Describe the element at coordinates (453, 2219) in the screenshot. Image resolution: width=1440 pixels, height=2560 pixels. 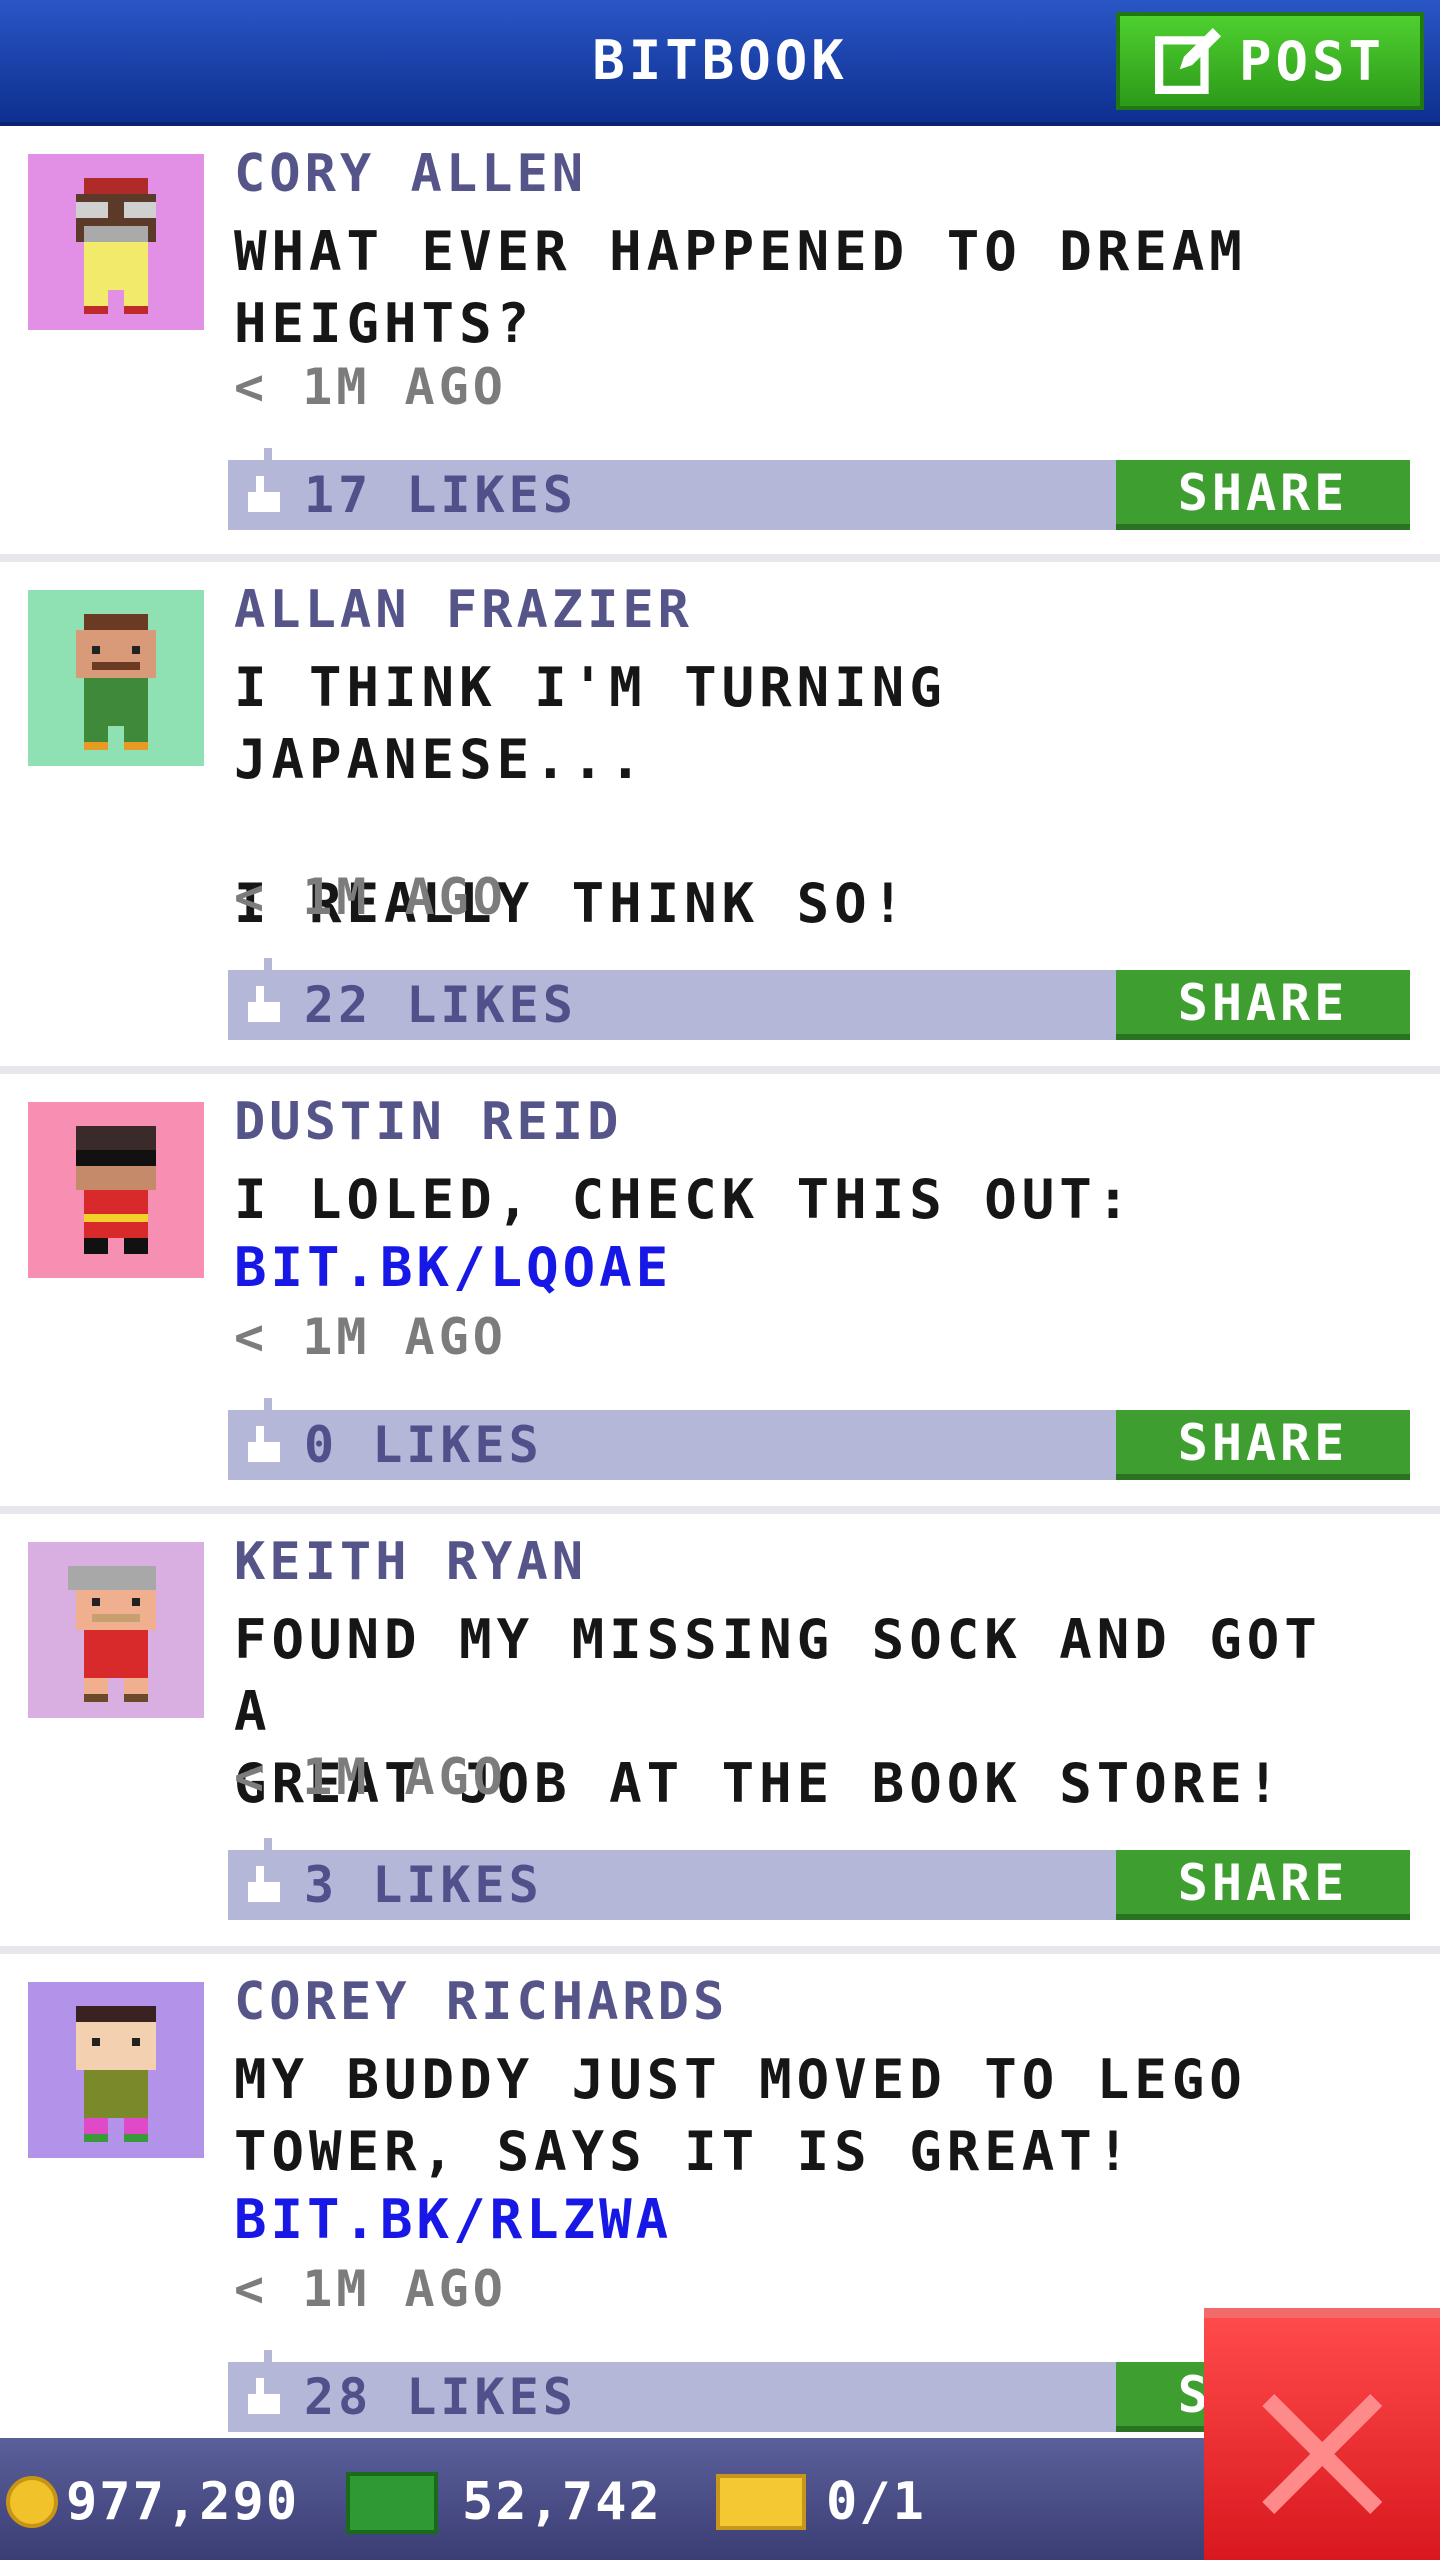
I see `post-link: BIT.BK/RLZWA` at that location.